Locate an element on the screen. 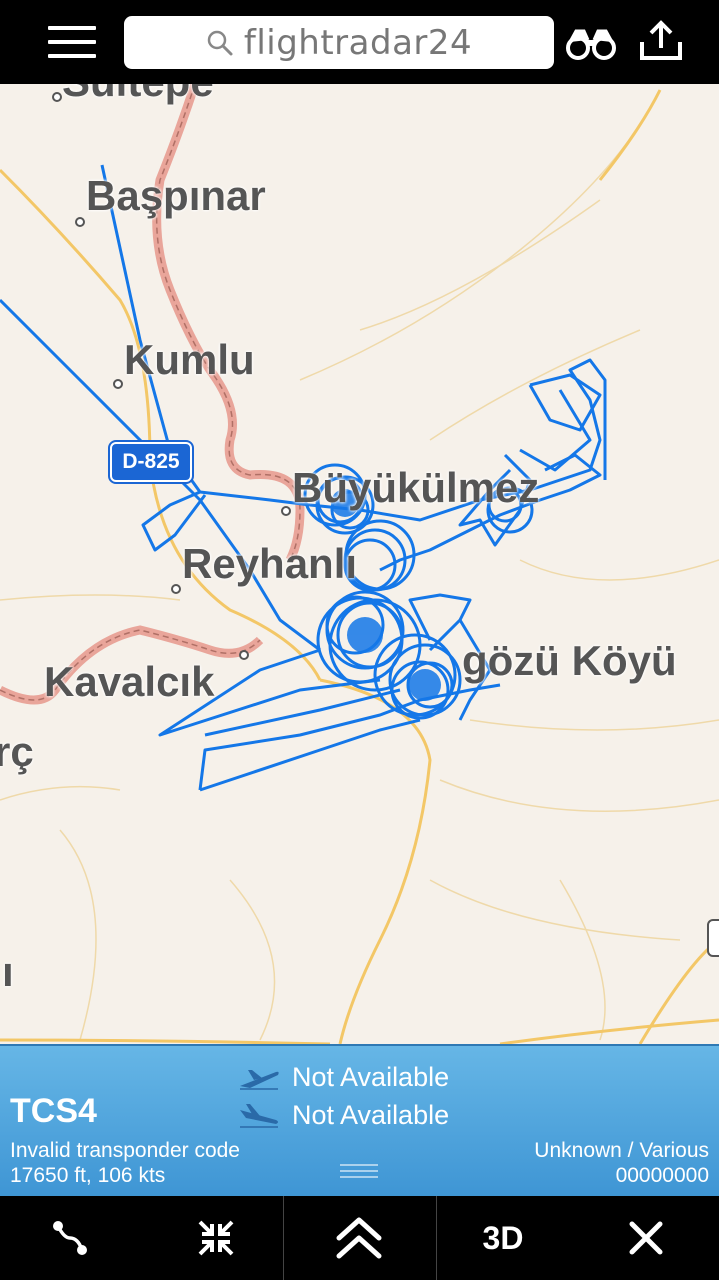 The height and width of the screenshot is (1280, 719). collapse-icon is located at coordinates (216, 1238).